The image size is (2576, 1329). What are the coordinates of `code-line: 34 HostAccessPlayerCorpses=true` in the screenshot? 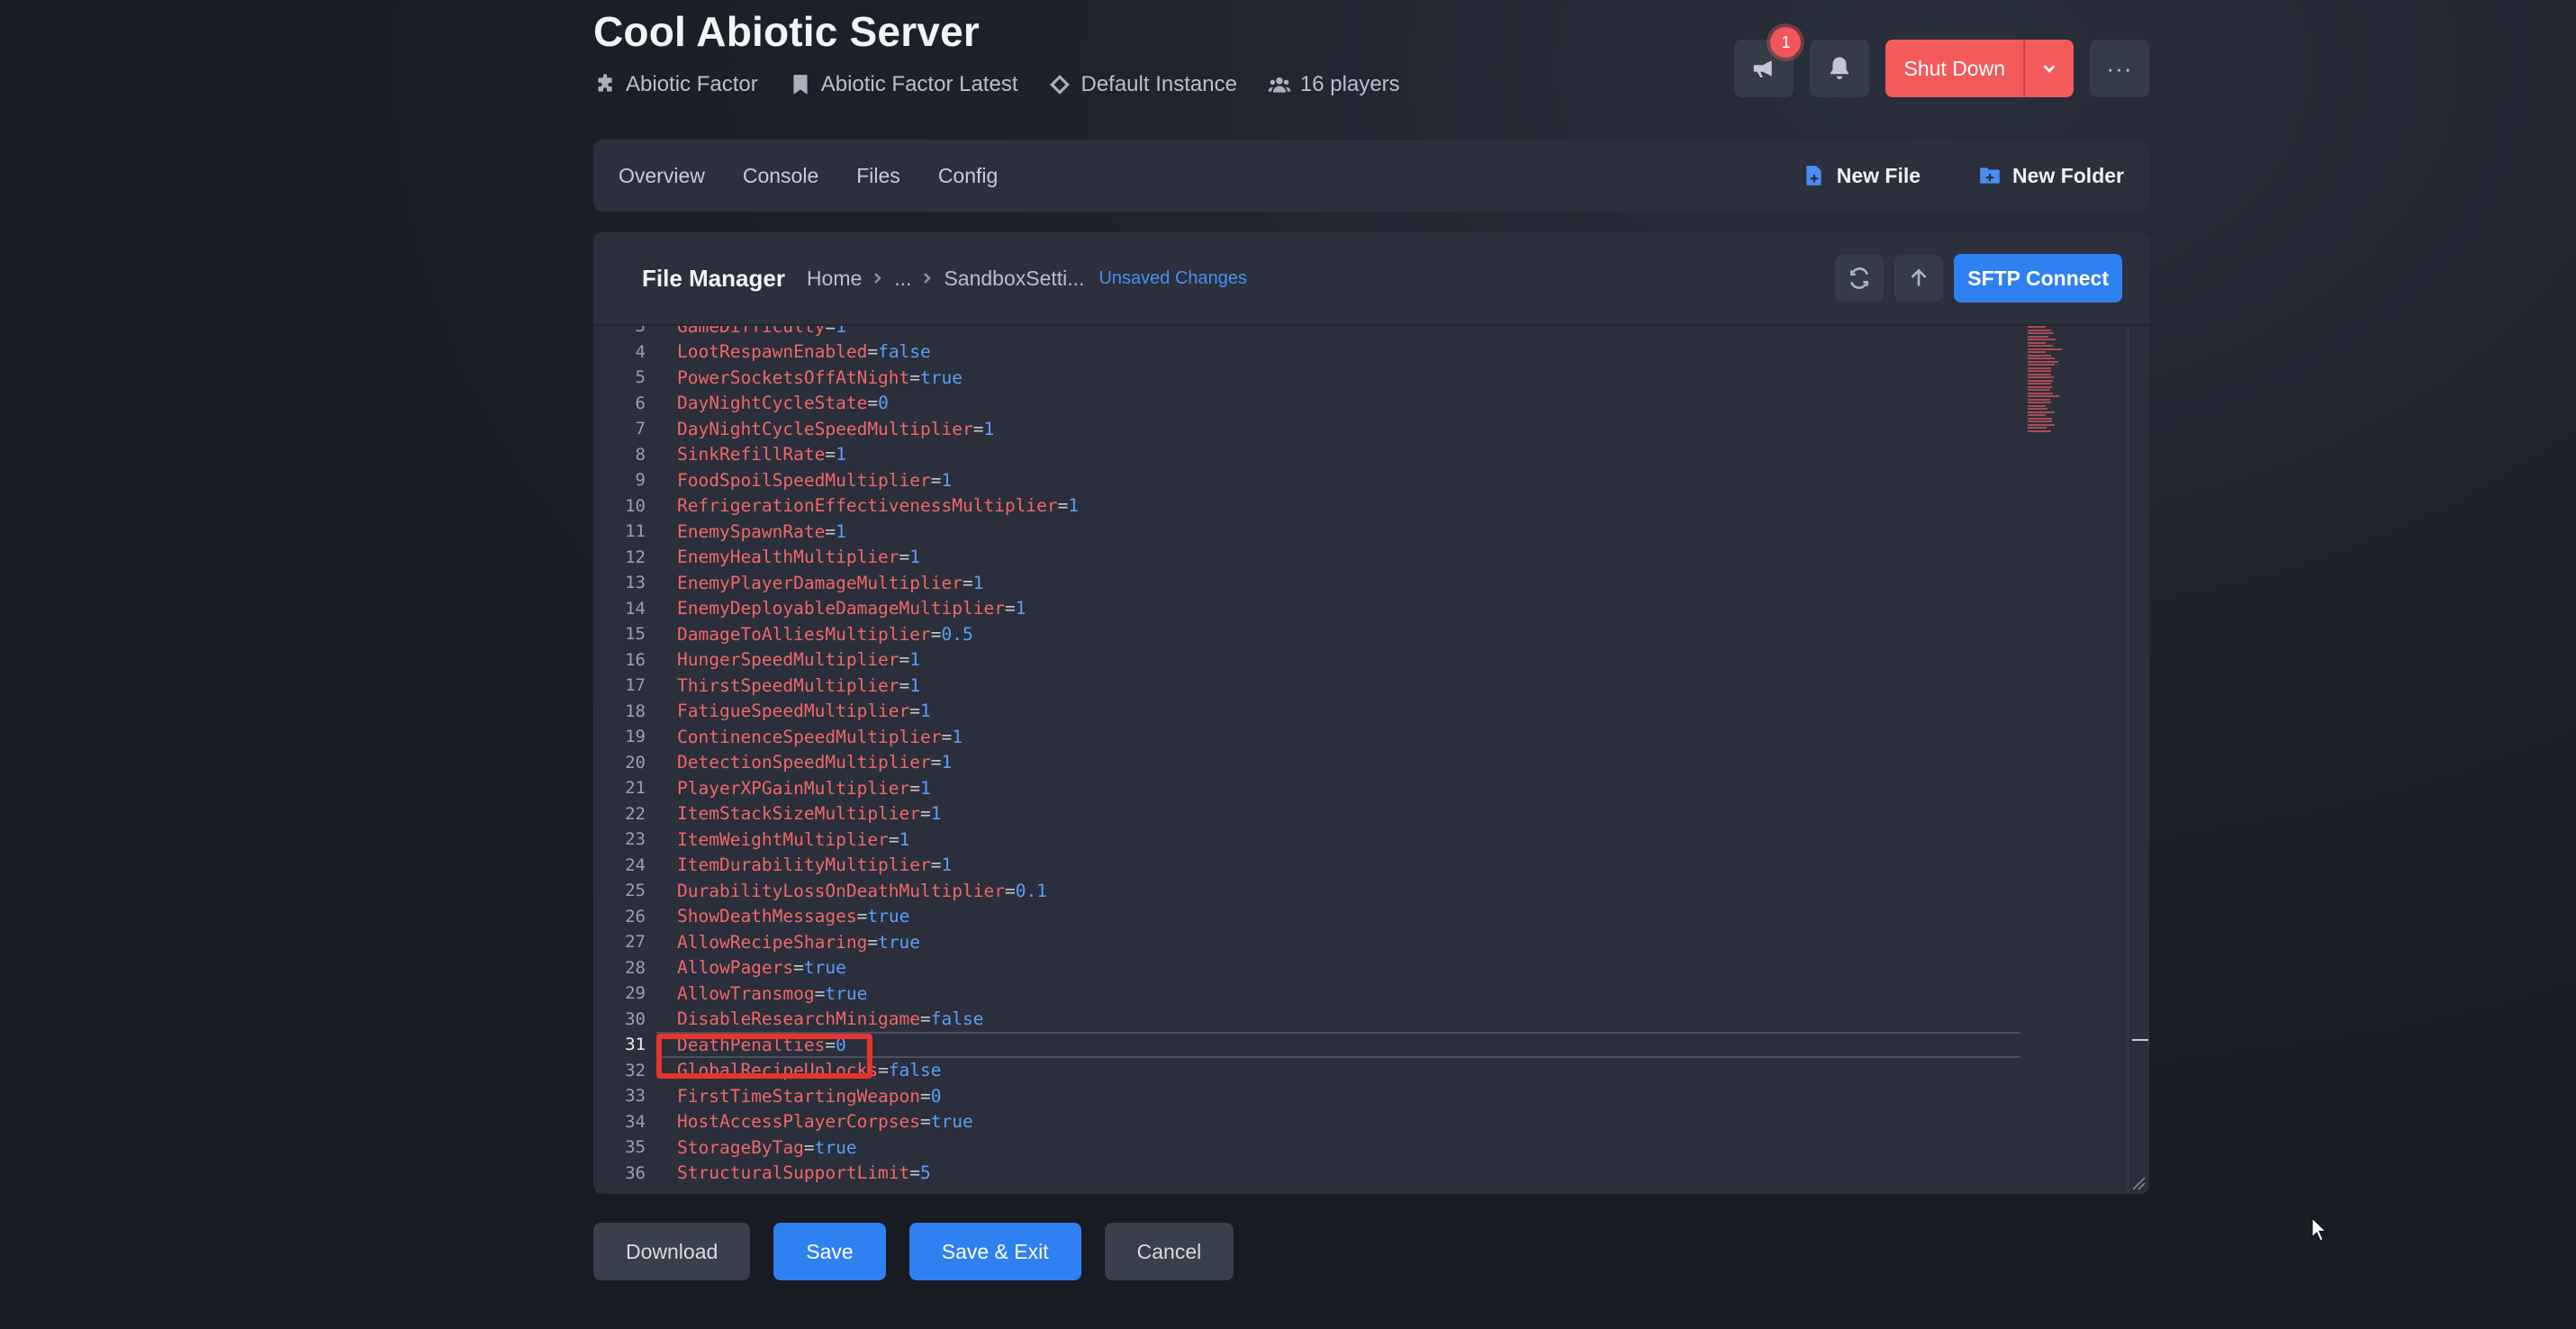 It's located at (1306, 1122).